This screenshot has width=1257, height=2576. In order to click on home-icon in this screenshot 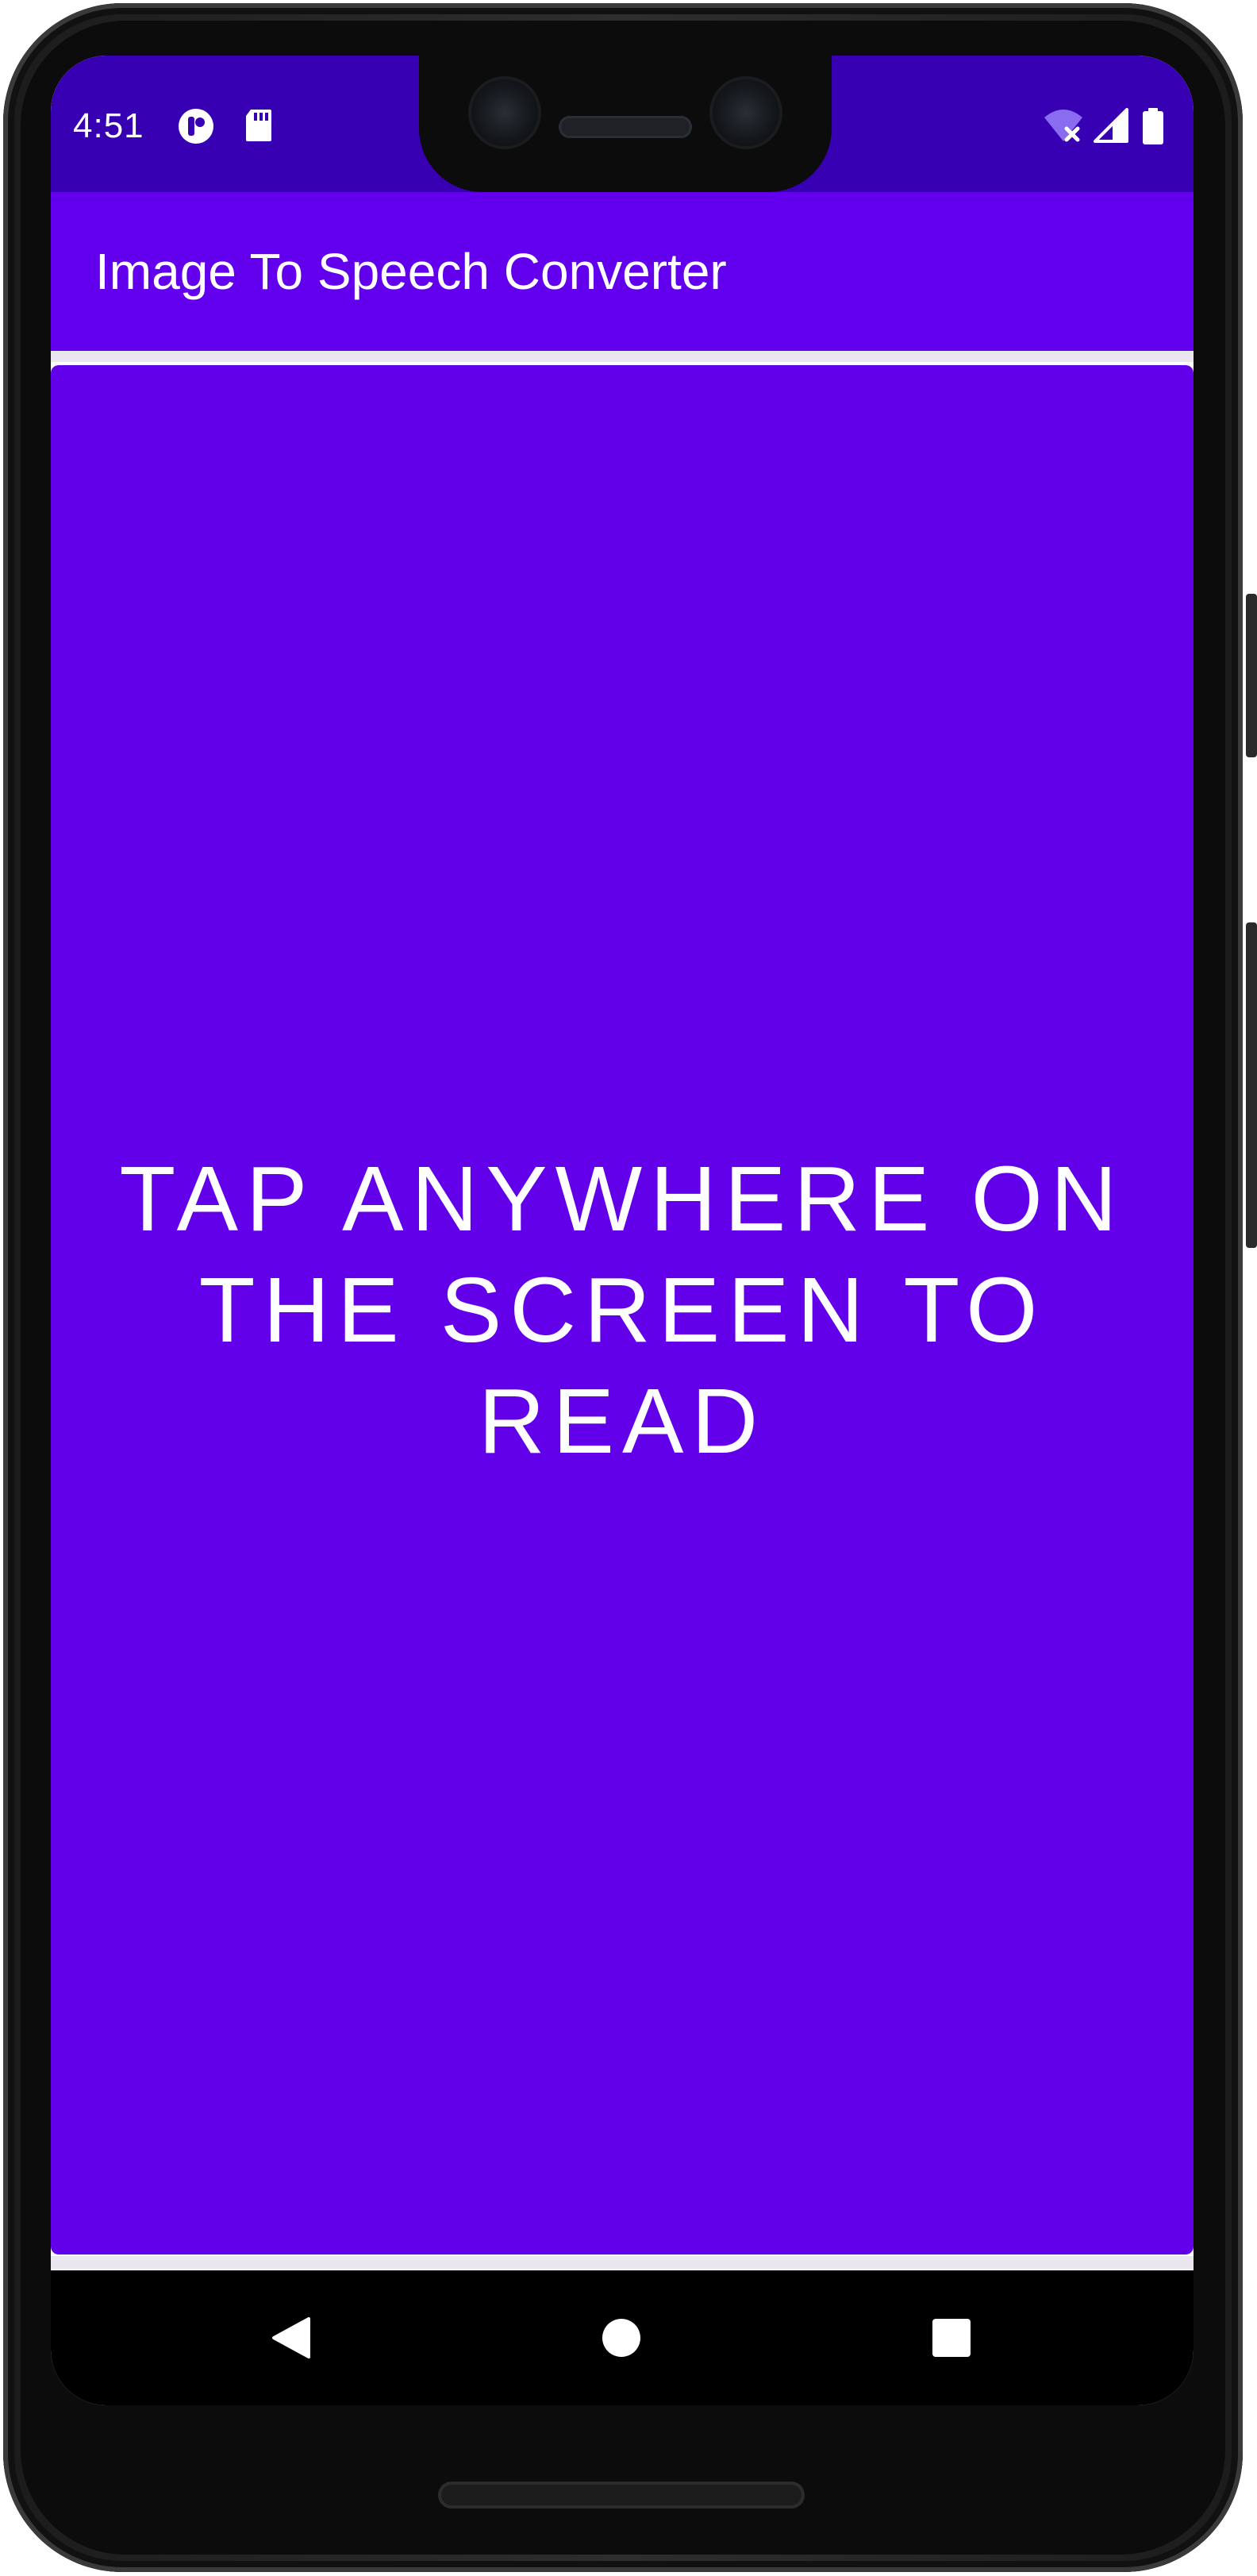, I will do `click(621, 2338)`.